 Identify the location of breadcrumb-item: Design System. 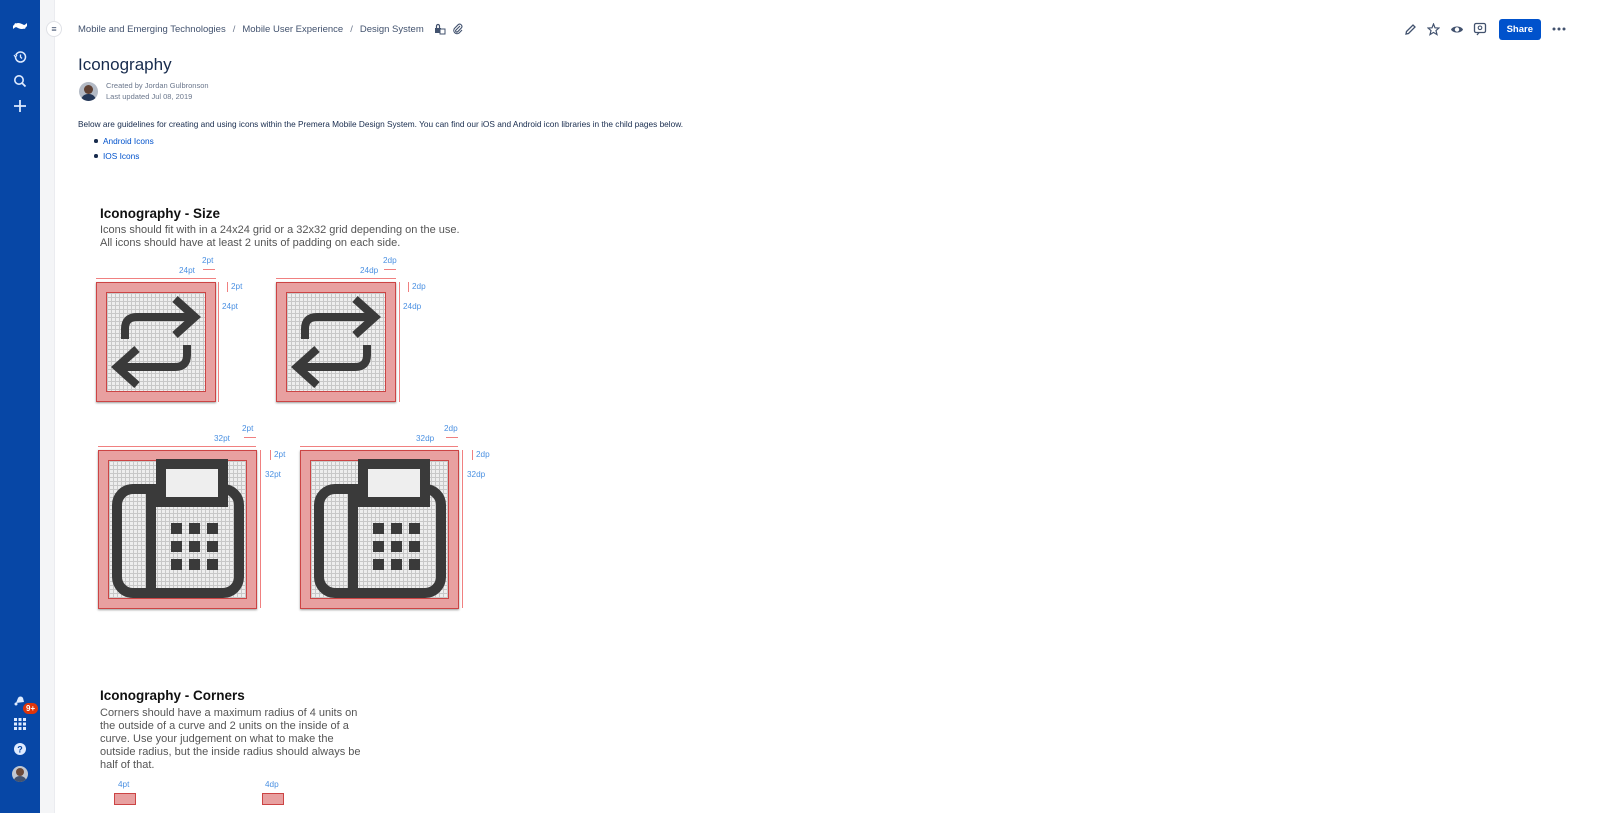
(392, 29).